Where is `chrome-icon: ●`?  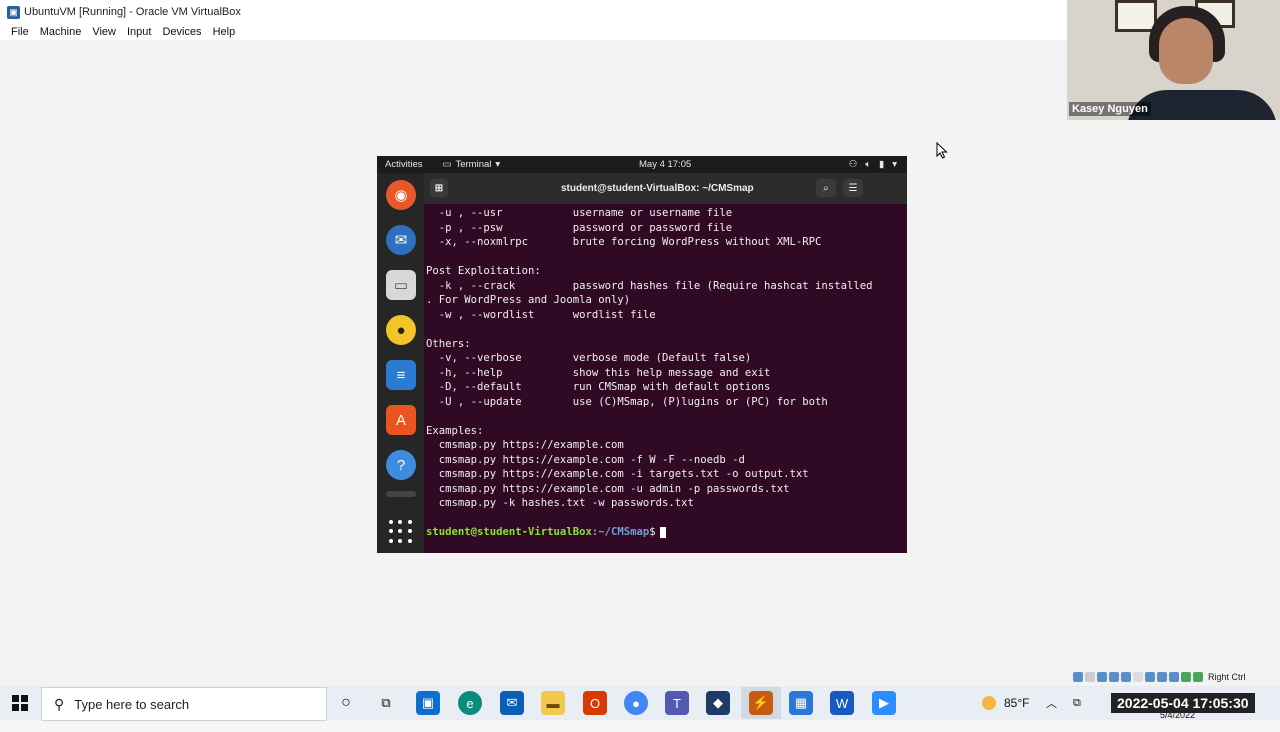 chrome-icon: ● is located at coordinates (636, 703).